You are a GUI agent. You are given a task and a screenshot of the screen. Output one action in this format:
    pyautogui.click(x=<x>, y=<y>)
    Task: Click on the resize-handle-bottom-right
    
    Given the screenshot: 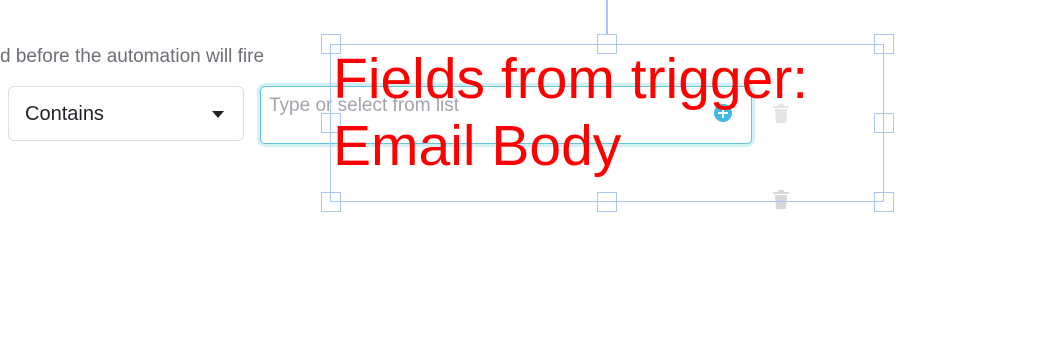 What is the action you would take?
    pyautogui.click(x=884, y=202)
    